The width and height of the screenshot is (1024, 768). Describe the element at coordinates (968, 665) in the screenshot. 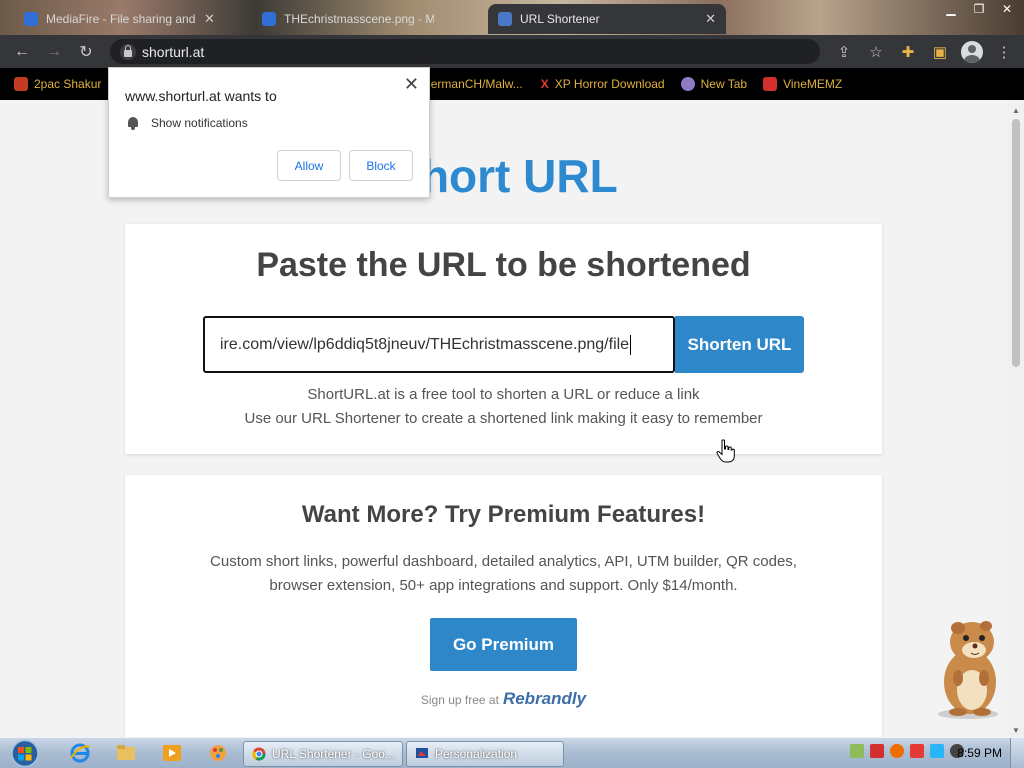

I see `hamster-icon` at that location.